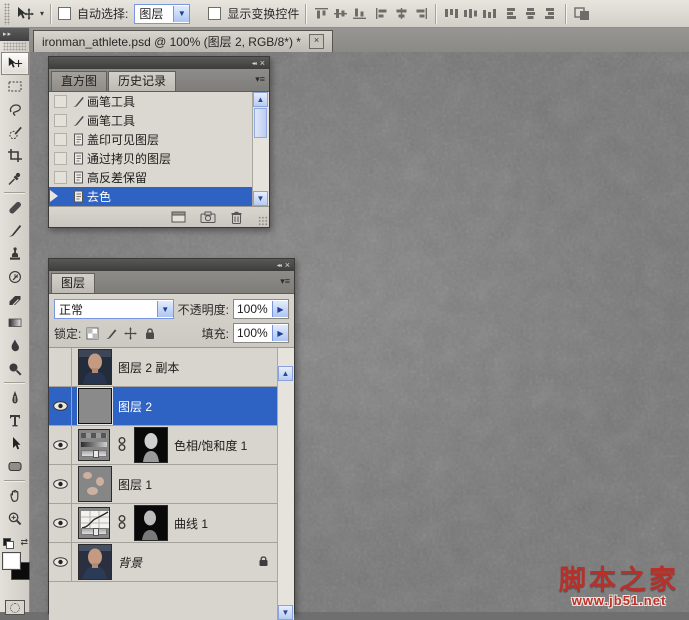  I want to click on history-item-selected: 去色, so click(150, 196).